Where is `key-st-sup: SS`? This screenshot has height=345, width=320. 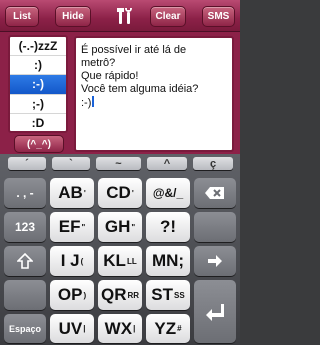
key-st-sup: SS is located at coordinates (179, 295).